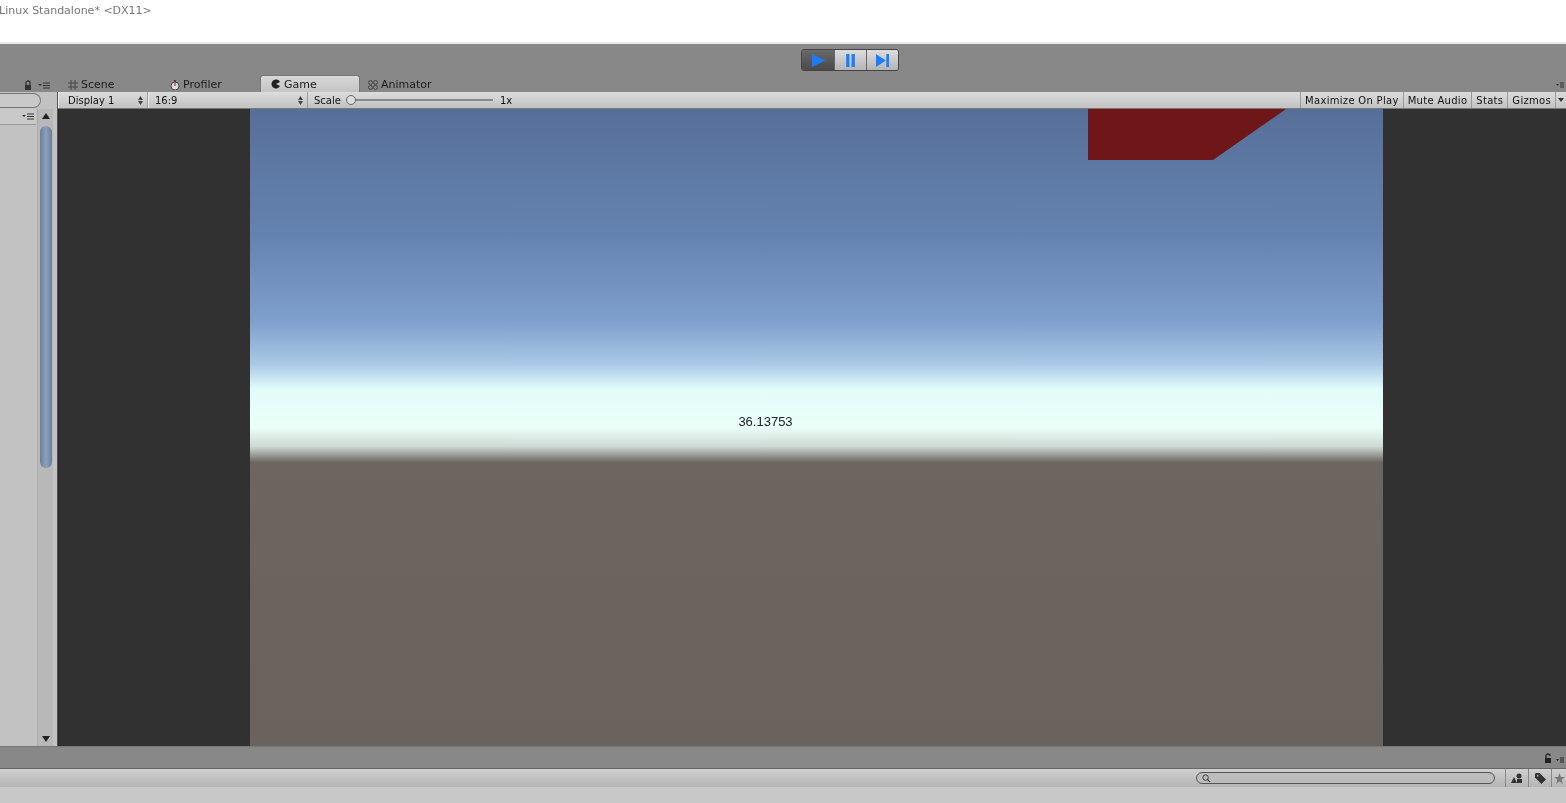  I want to click on tab: Game, so click(310, 83).